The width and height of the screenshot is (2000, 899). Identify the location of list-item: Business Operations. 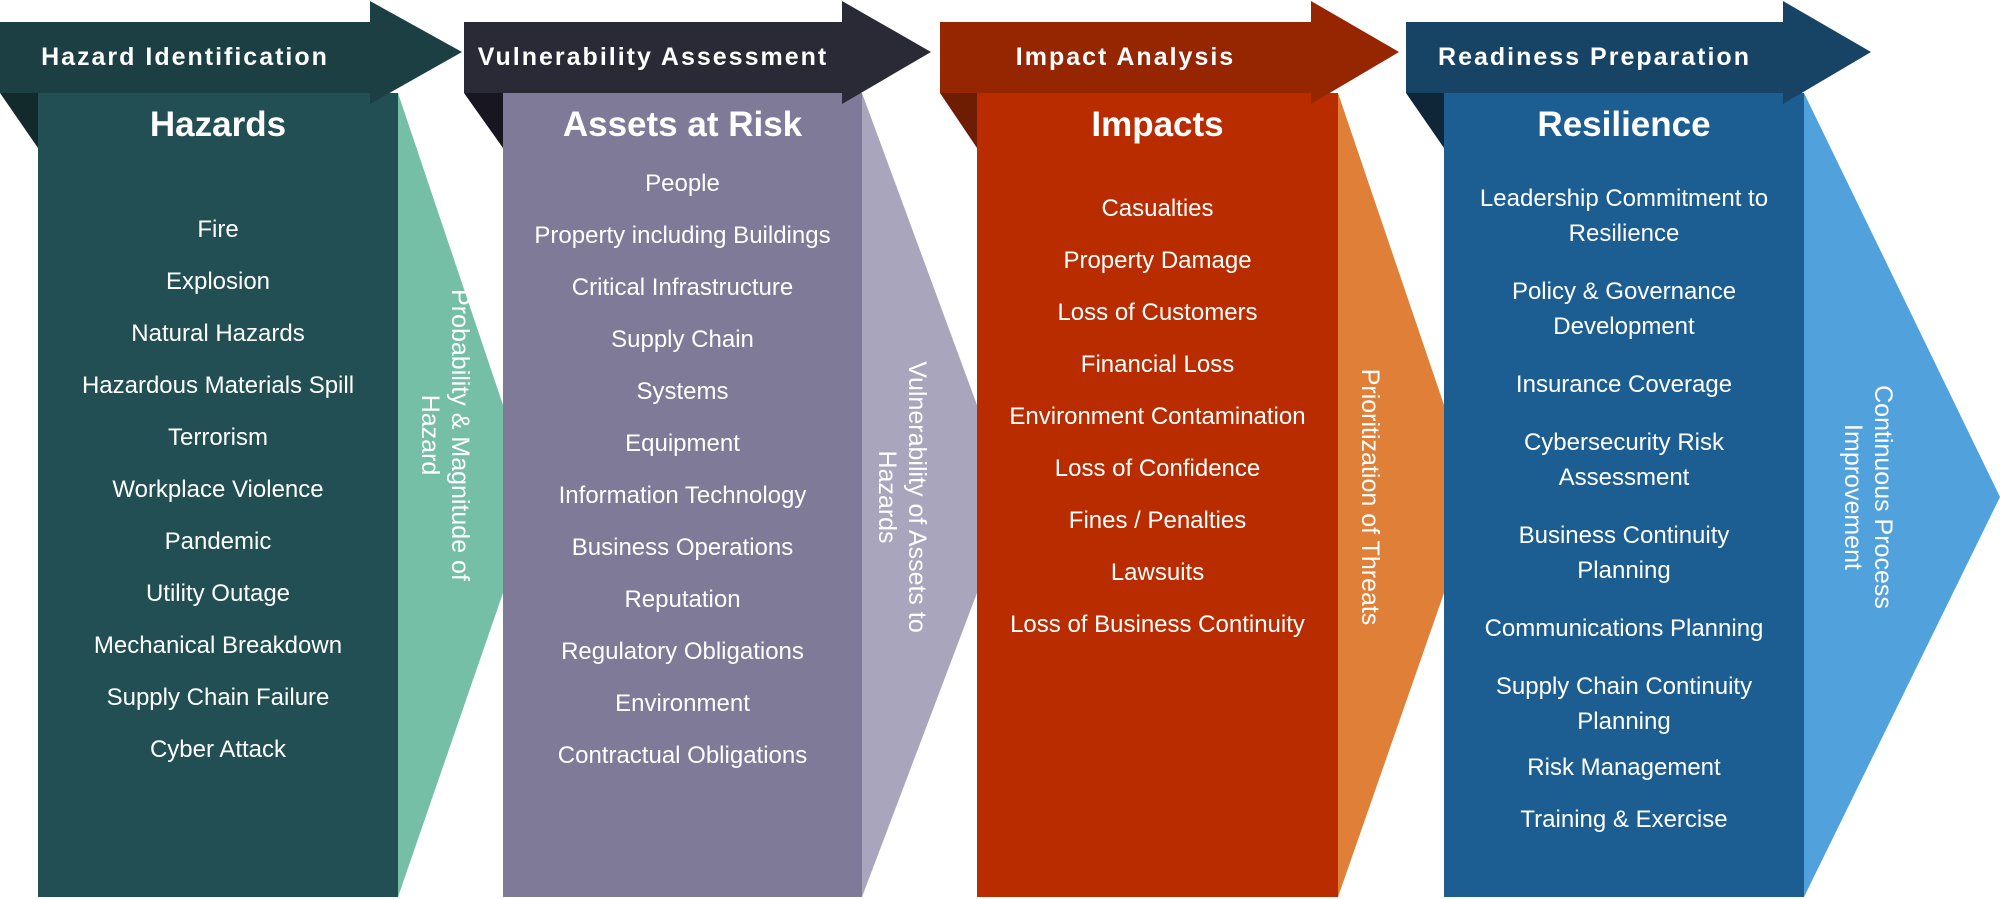
(682, 547).